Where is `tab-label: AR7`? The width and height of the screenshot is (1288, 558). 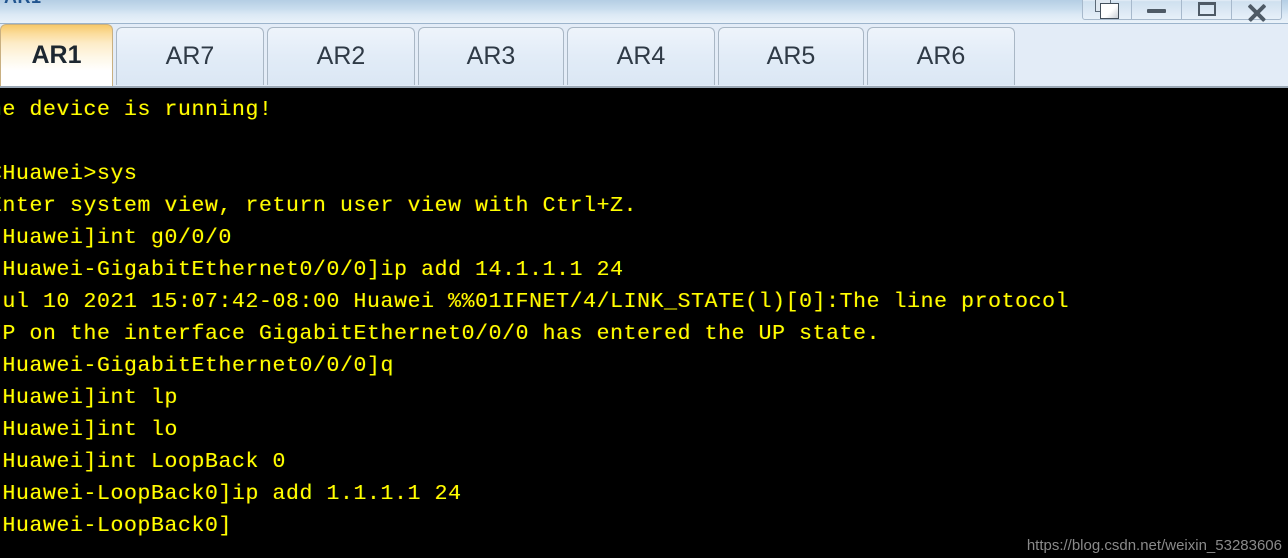 tab-label: AR7 is located at coordinates (190, 56).